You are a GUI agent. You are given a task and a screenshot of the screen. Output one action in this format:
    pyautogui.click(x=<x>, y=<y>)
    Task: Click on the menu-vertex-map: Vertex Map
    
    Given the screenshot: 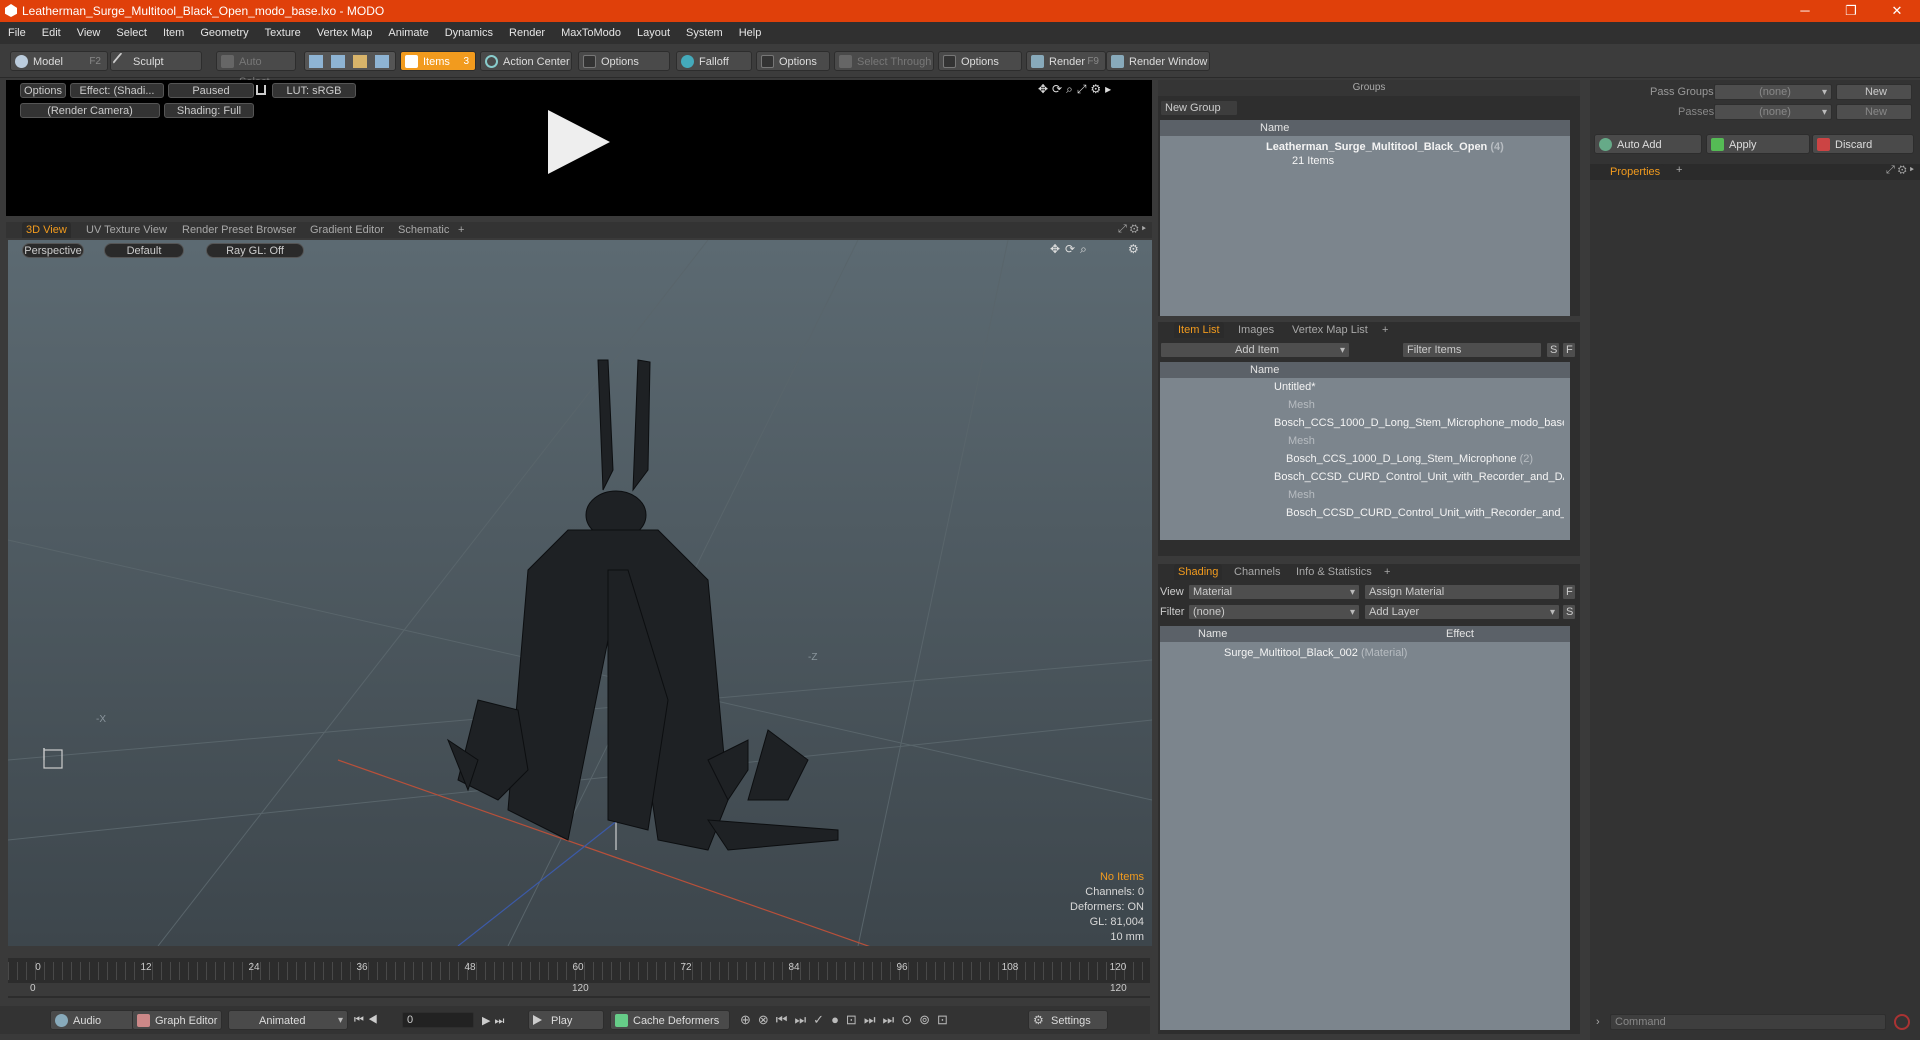 What is the action you would take?
    pyautogui.click(x=345, y=33)
    